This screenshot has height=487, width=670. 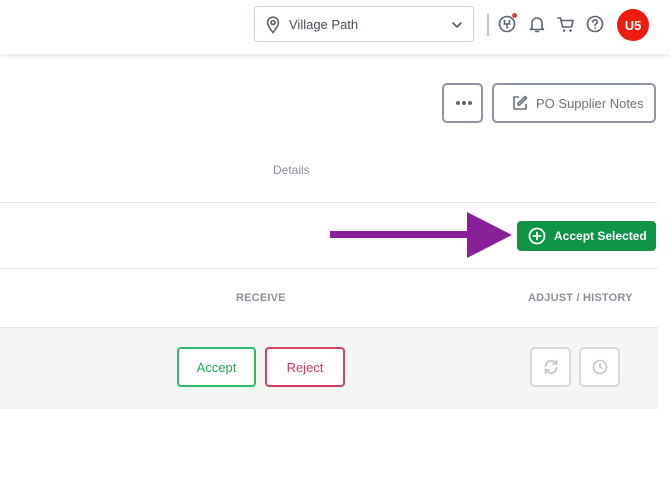 What do you see at coordinates (273, 25) in the screenshot?
I see `location-pin-icon` at bounding box center [273, 25].